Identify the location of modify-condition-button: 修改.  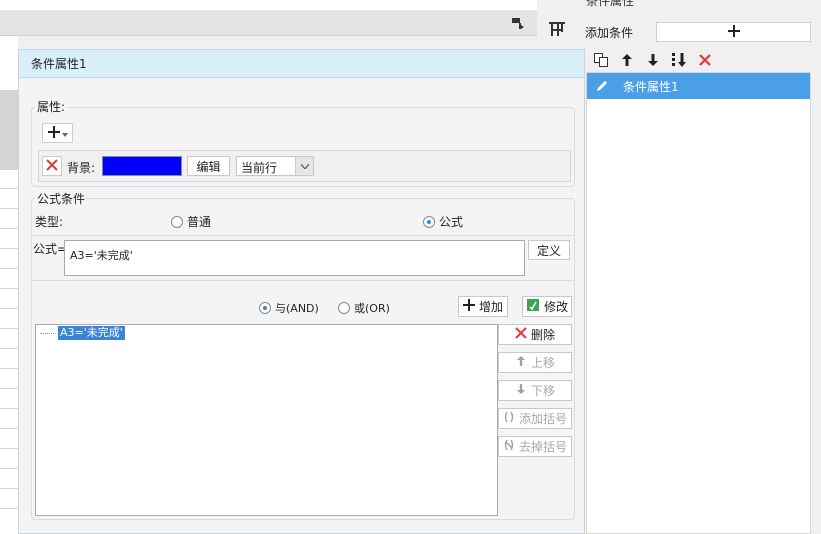
(547, 306).